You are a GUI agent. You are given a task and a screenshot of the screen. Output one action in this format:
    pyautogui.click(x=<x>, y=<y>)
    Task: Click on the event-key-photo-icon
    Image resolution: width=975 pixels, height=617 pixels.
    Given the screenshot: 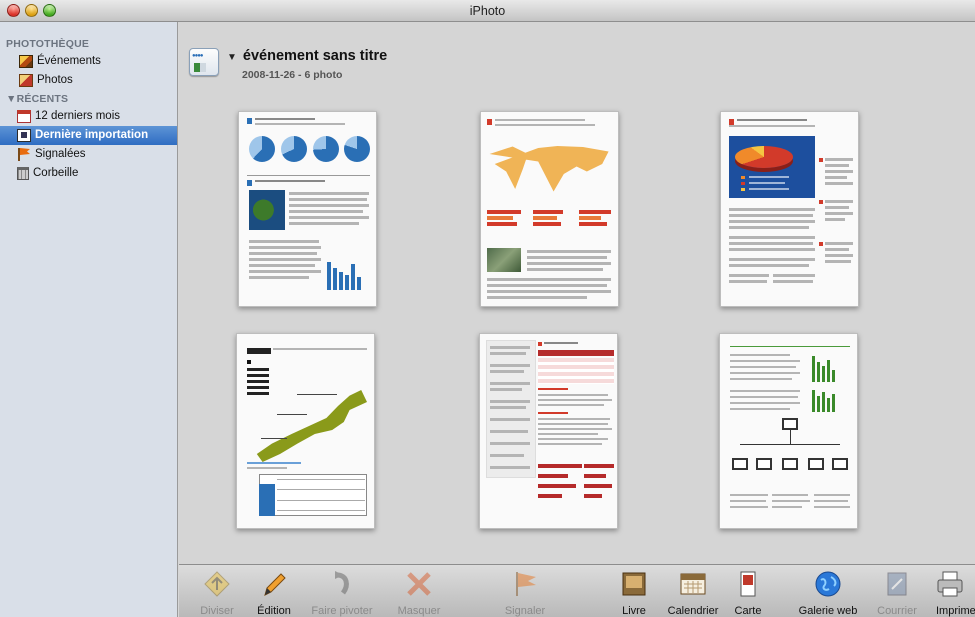 What is the action you would take?
    pyautogui.click(x=204, y=62)
    